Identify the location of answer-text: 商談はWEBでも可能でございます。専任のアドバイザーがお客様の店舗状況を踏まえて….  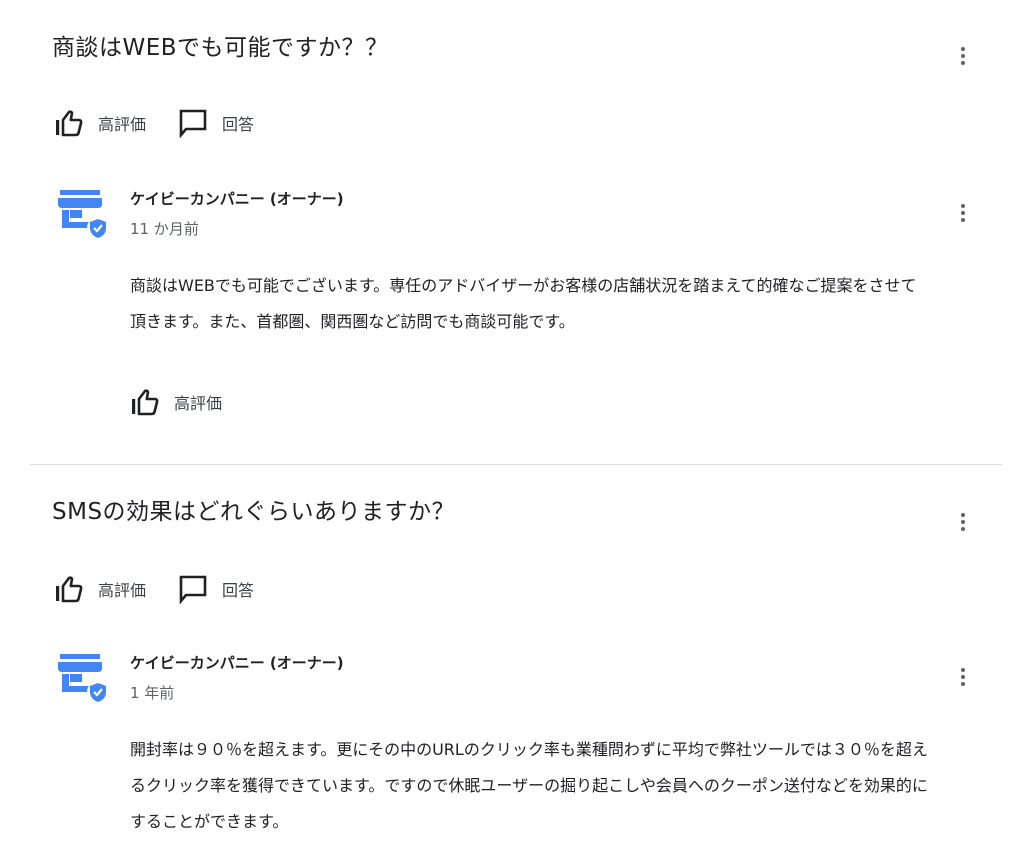
(523, 303).